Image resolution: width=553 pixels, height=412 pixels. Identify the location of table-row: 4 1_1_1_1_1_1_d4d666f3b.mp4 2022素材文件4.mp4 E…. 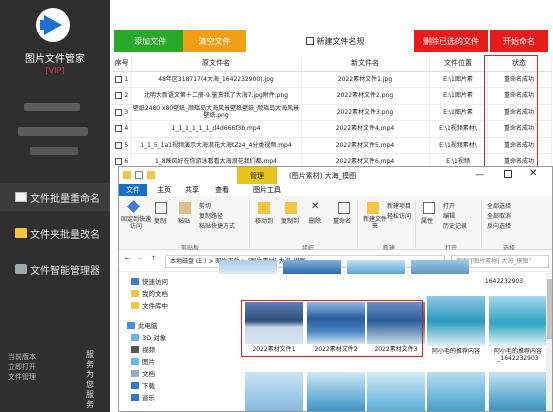
(332, 129).